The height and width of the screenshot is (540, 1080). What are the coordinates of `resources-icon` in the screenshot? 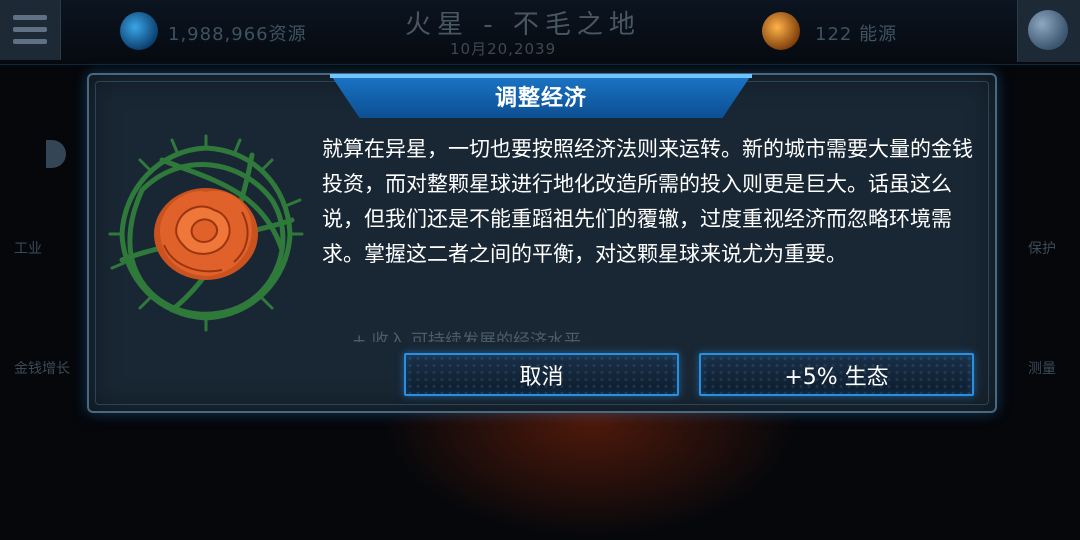 It's located at (139, 31).